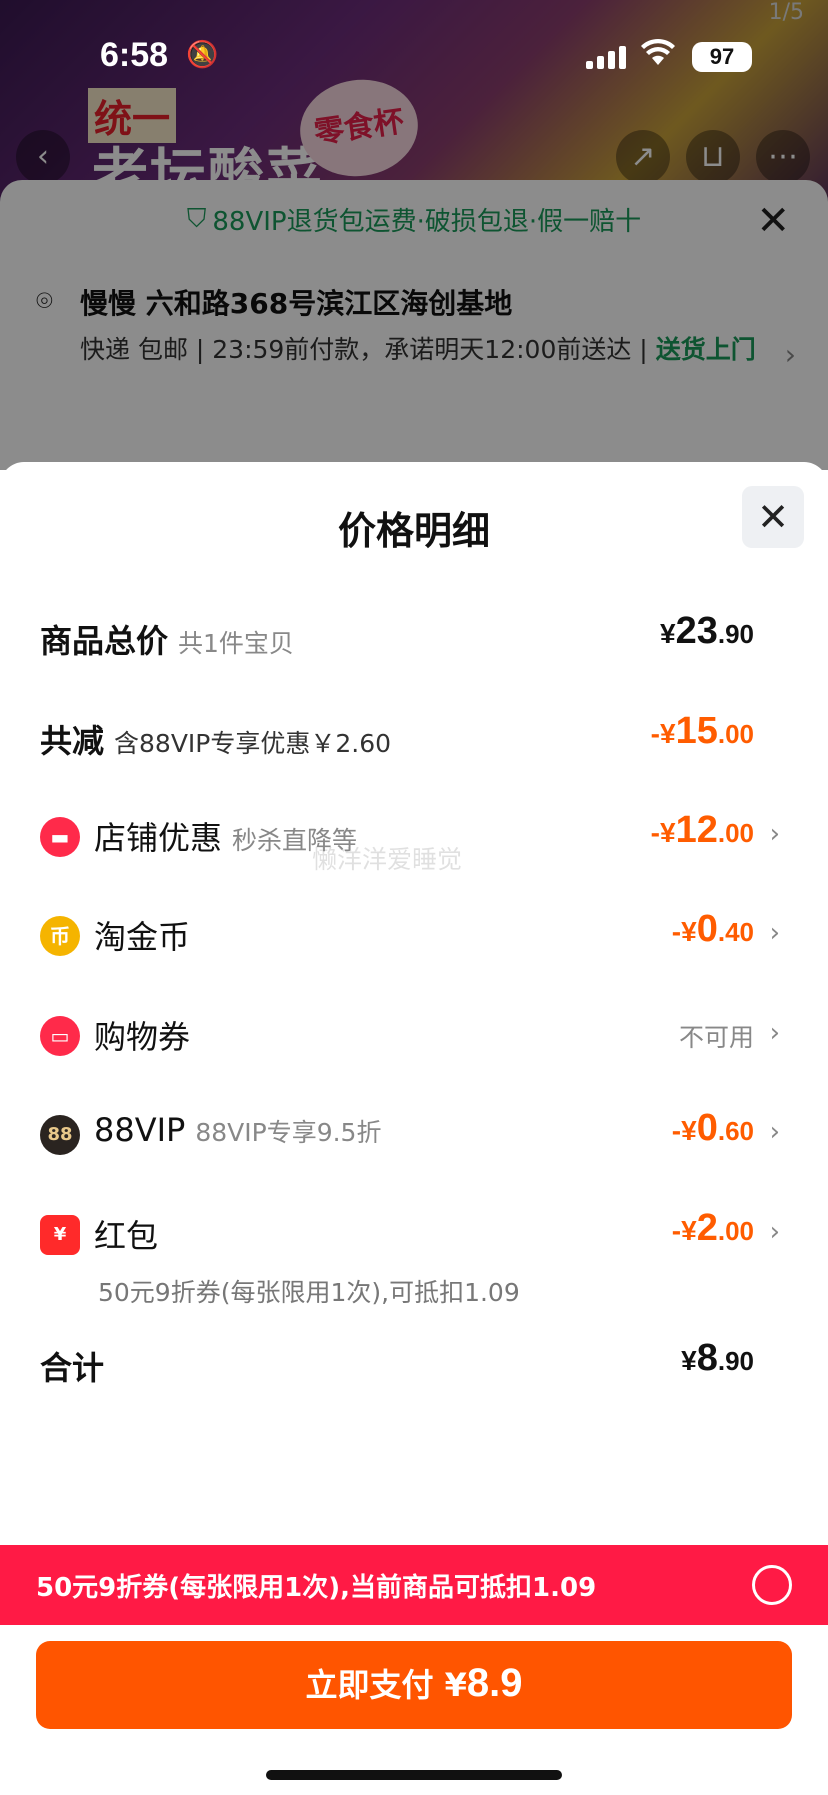  What do you see at coordinates (60, 837) in the screenshot?
I see `shop-coupon-icon: ▬` at bounding box center [60, 837].